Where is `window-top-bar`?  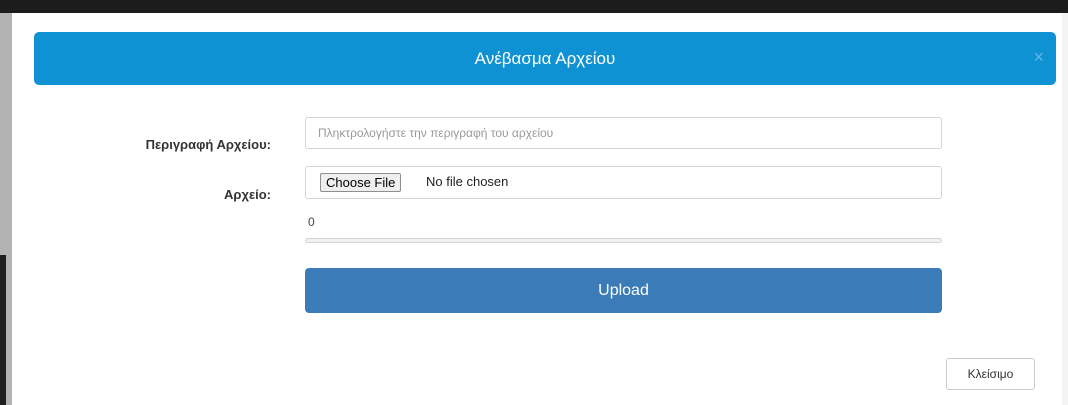
window-top-bar is located at coordinates (534, 6).